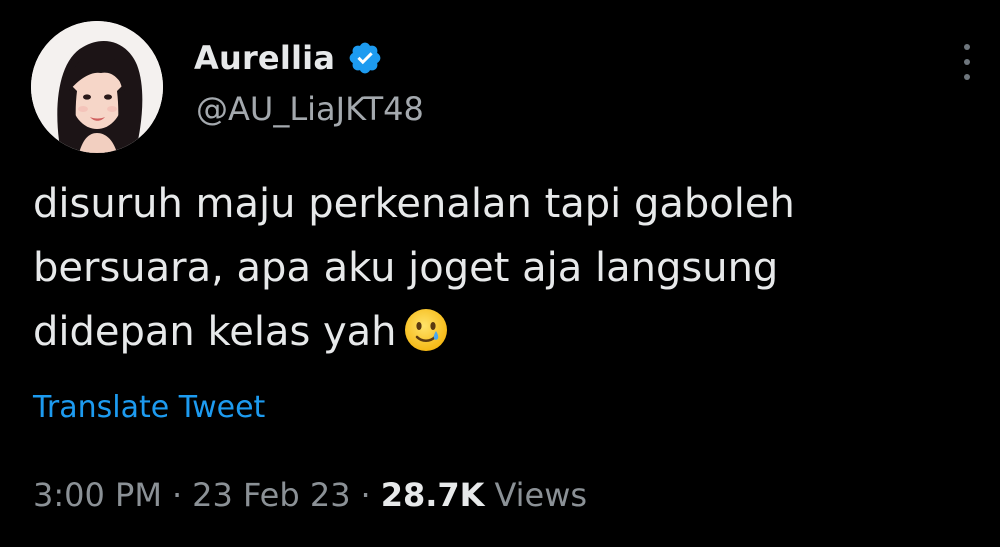  What do you see at coordinates (406, 268) in the screenshot?
I see `tweet-text-line: bersuara, apa aku joget aja langsung` at bounding box center [406, 268].